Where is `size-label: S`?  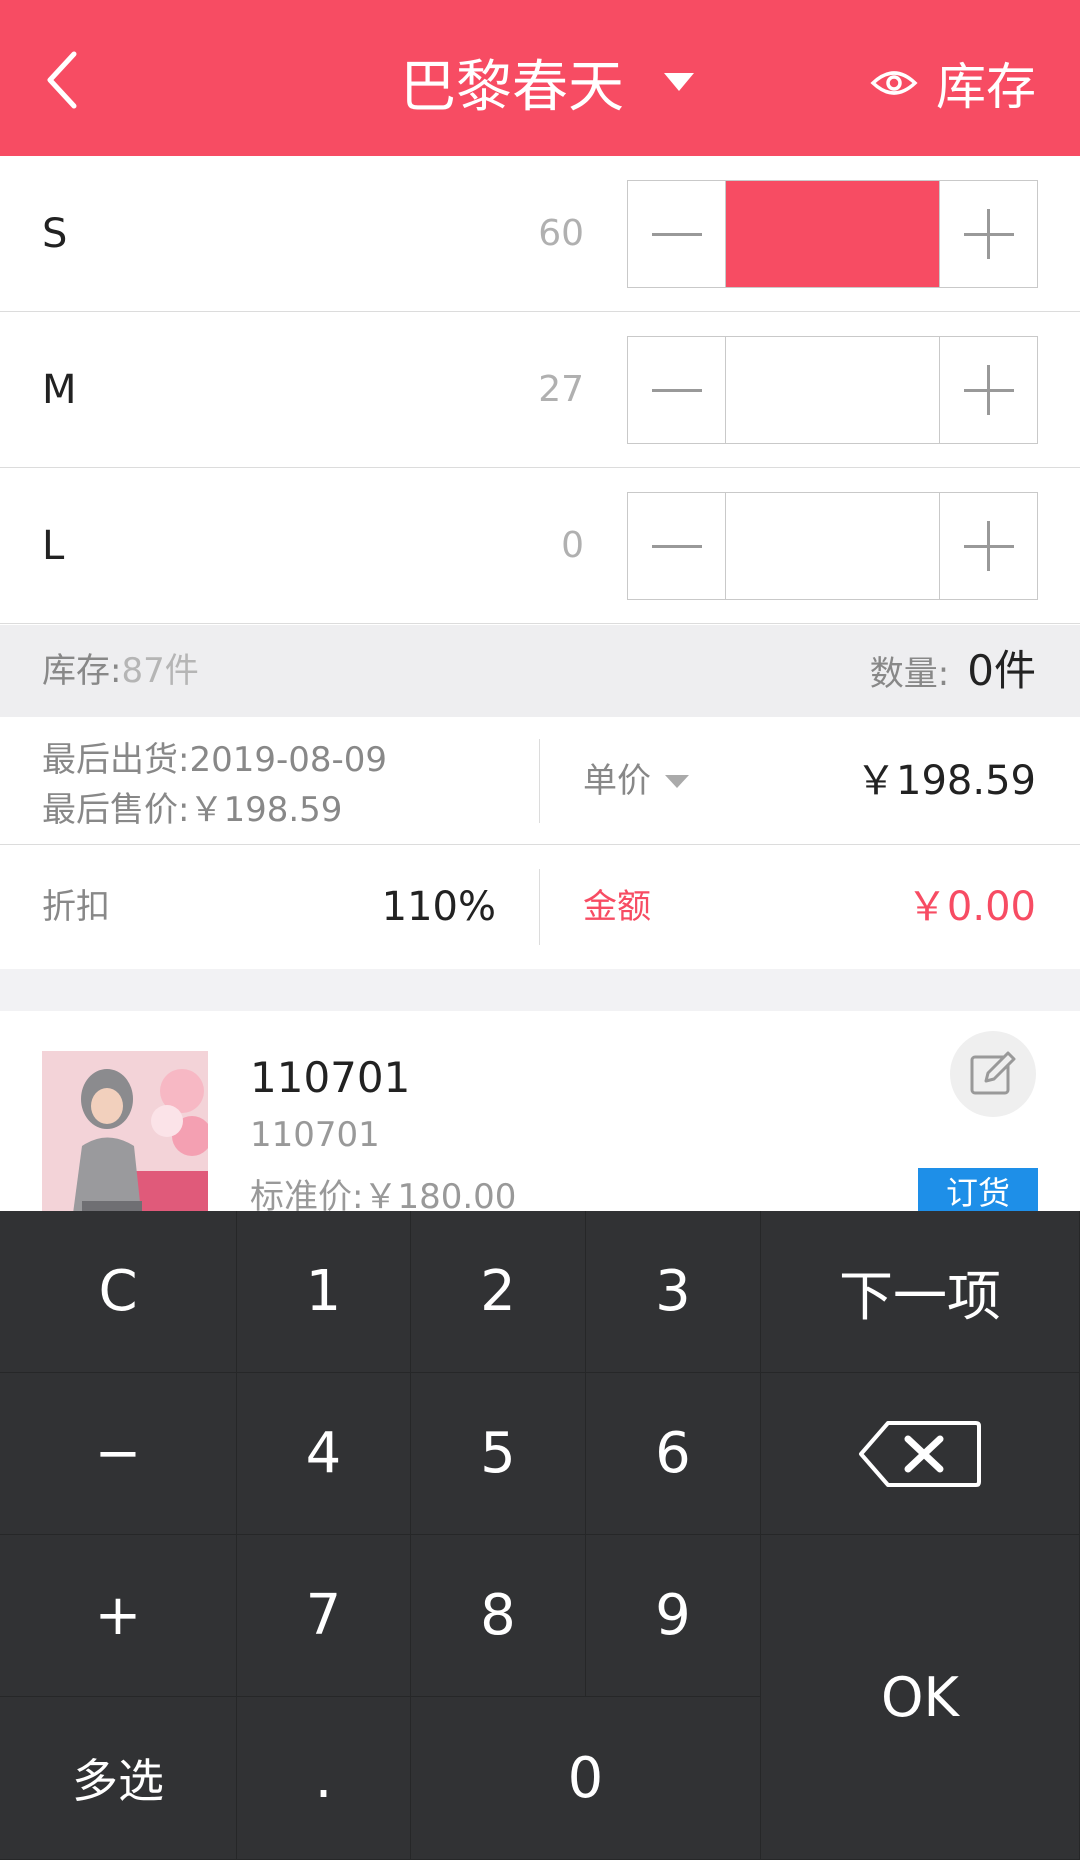 size-label: S is located at coordinates (55, 234).